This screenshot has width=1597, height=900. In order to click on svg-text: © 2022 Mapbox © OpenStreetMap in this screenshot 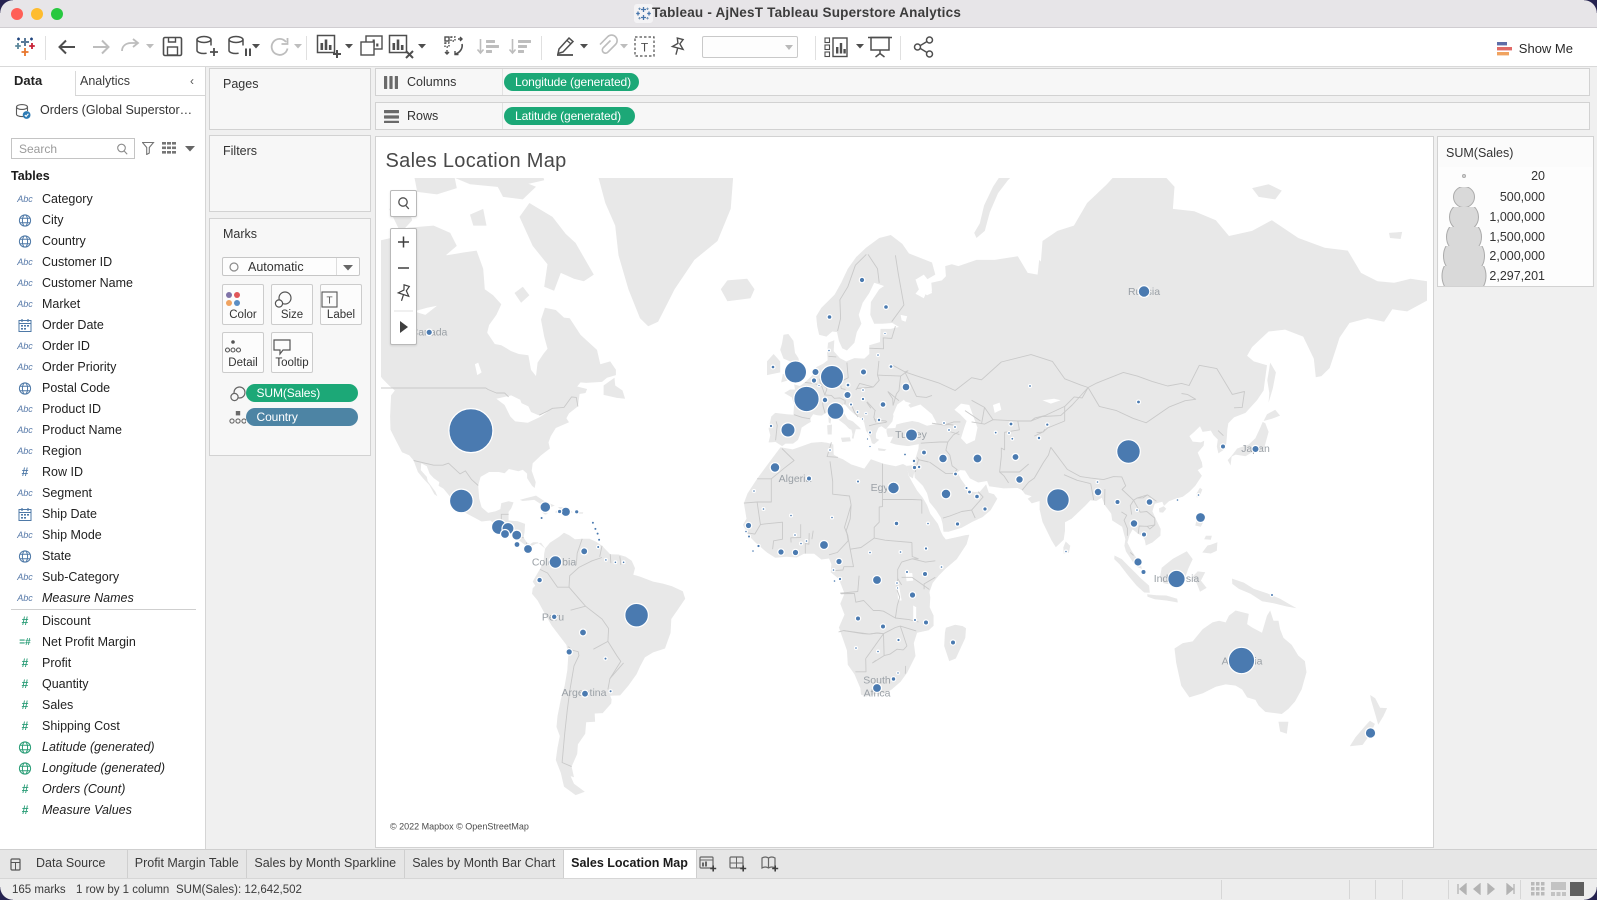, I will do `click(459, 827)`.